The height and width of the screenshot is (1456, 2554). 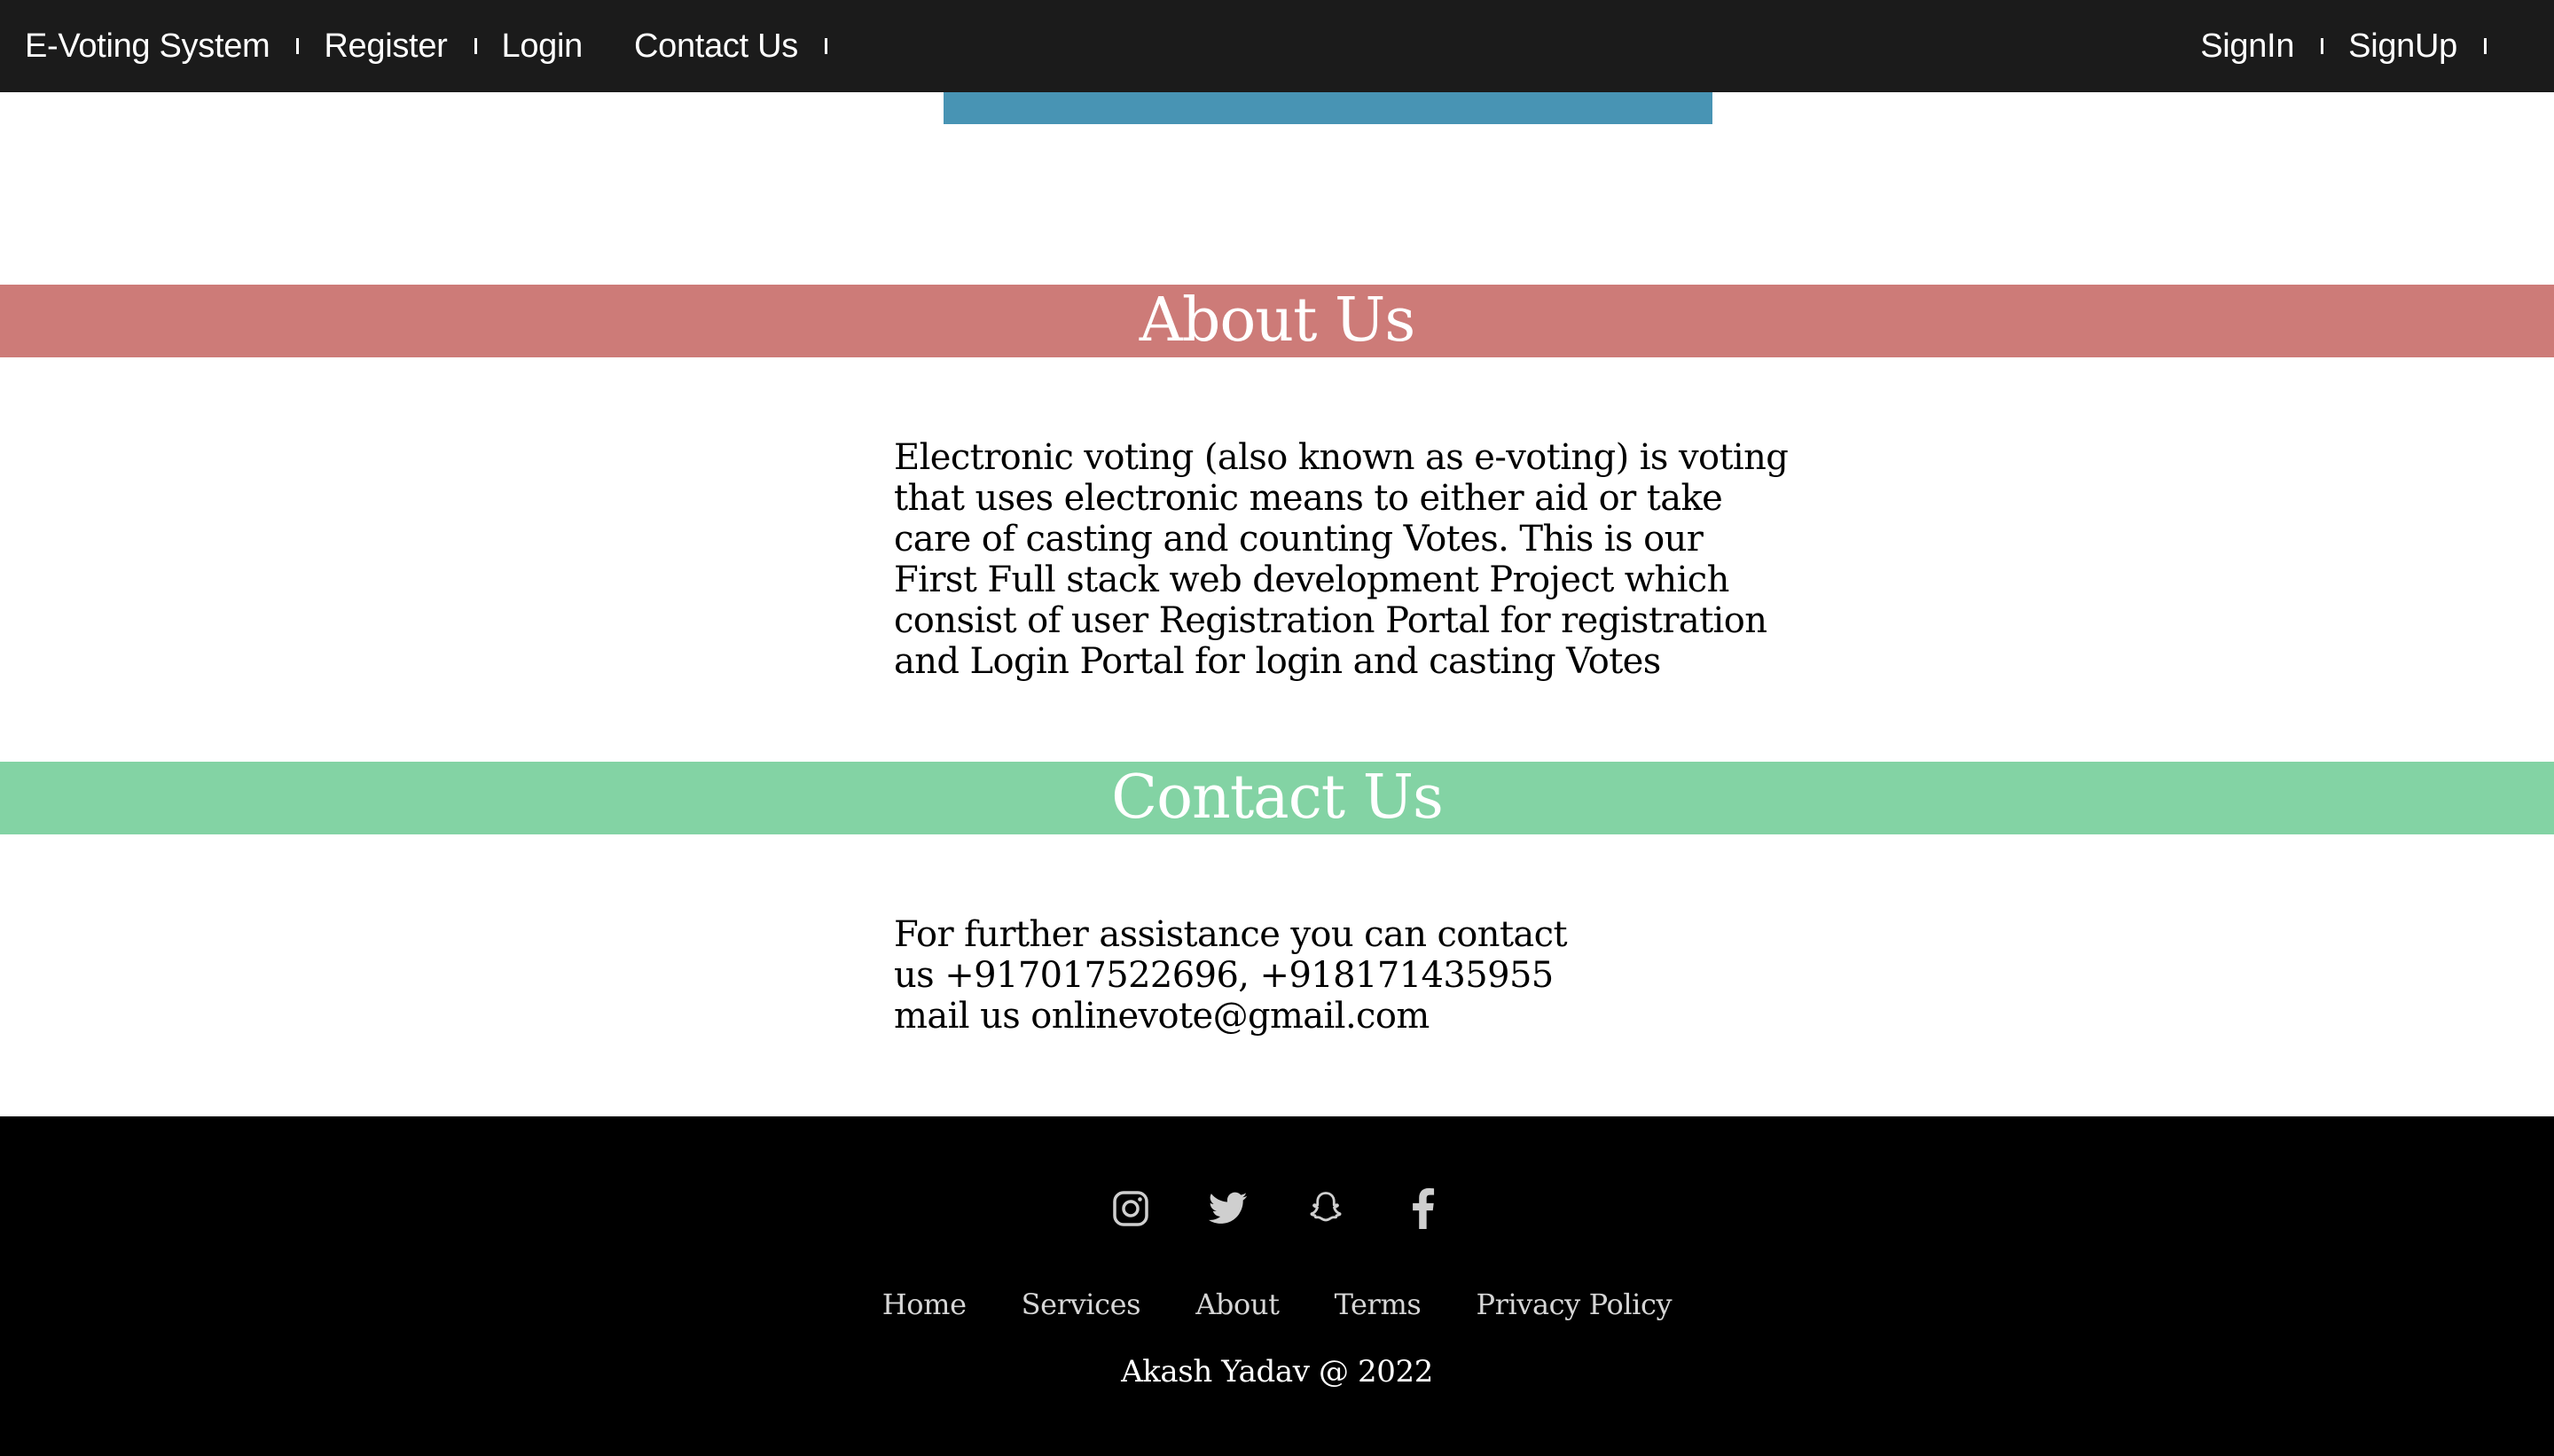 I want to click on snapchat-icon, so click(x=1325, y=1208).